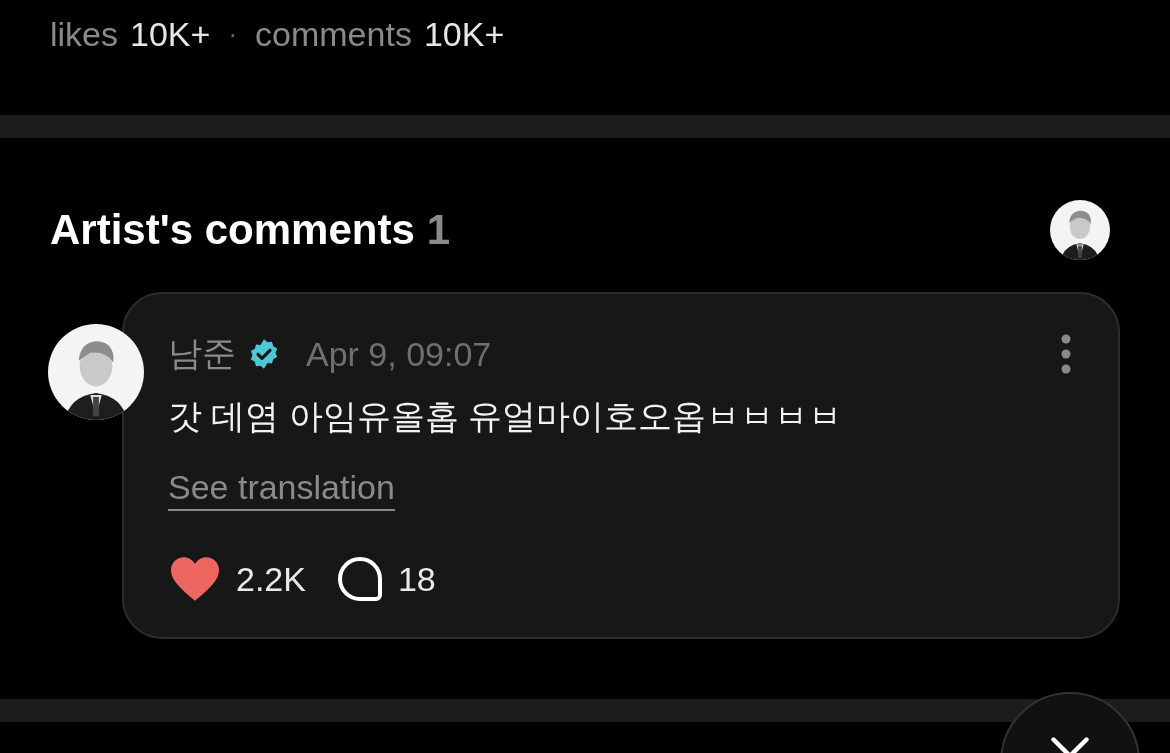 Image resolution: width=1170 pixels, height=753 pixels. Describe the element at coordinates (416, 579) in the screenshot. I see `reply-count: 18` at that location.